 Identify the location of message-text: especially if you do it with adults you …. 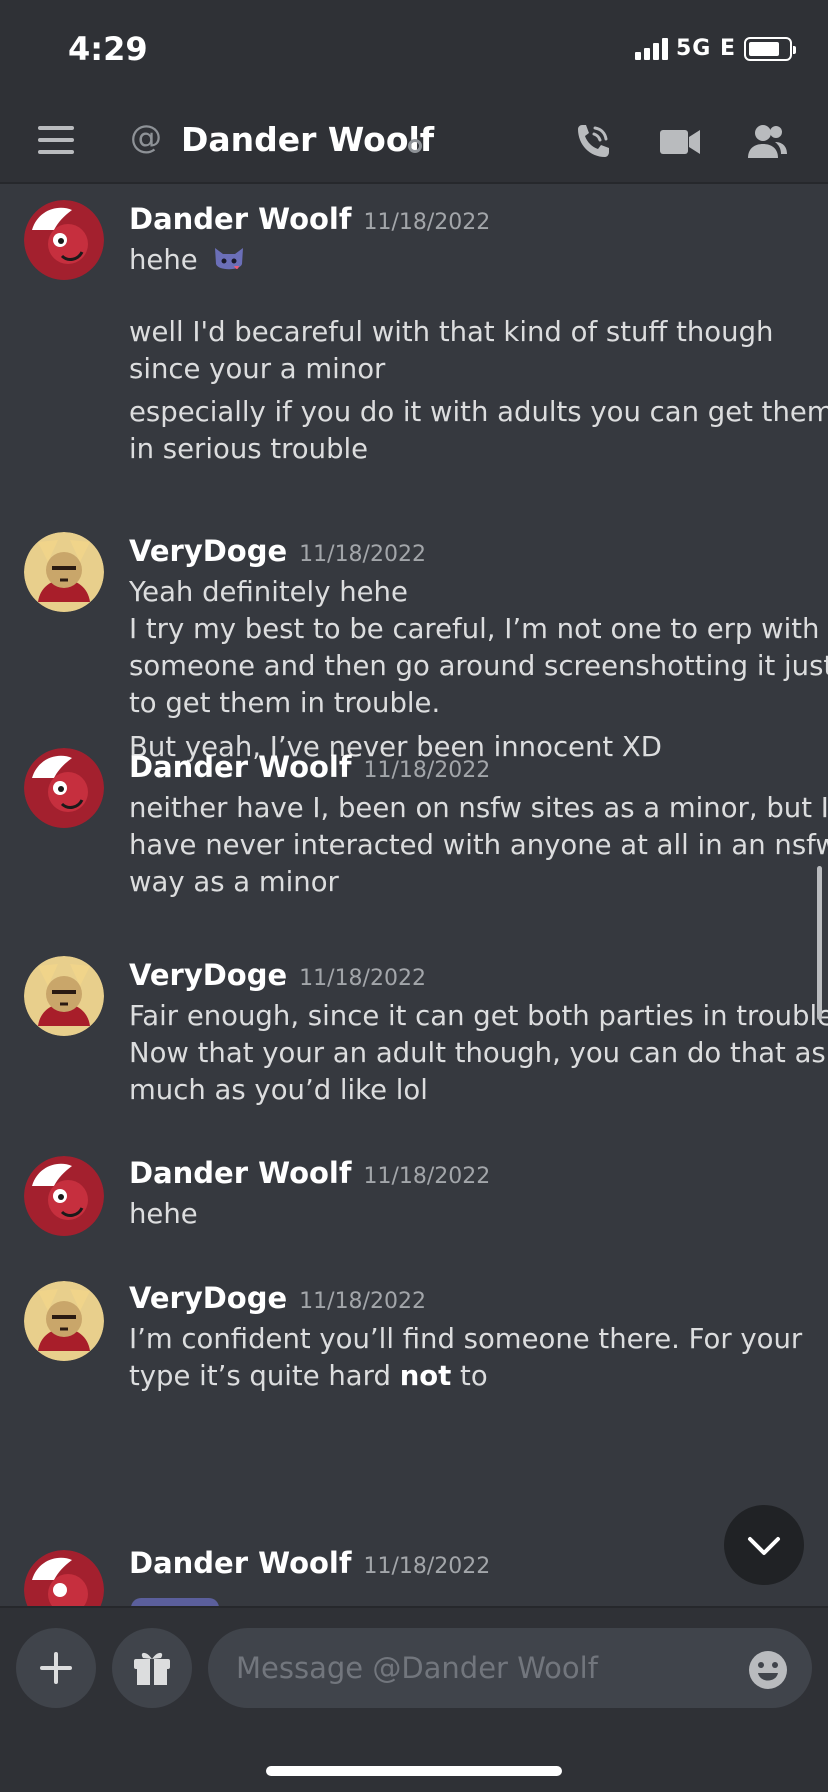
(478, 412).